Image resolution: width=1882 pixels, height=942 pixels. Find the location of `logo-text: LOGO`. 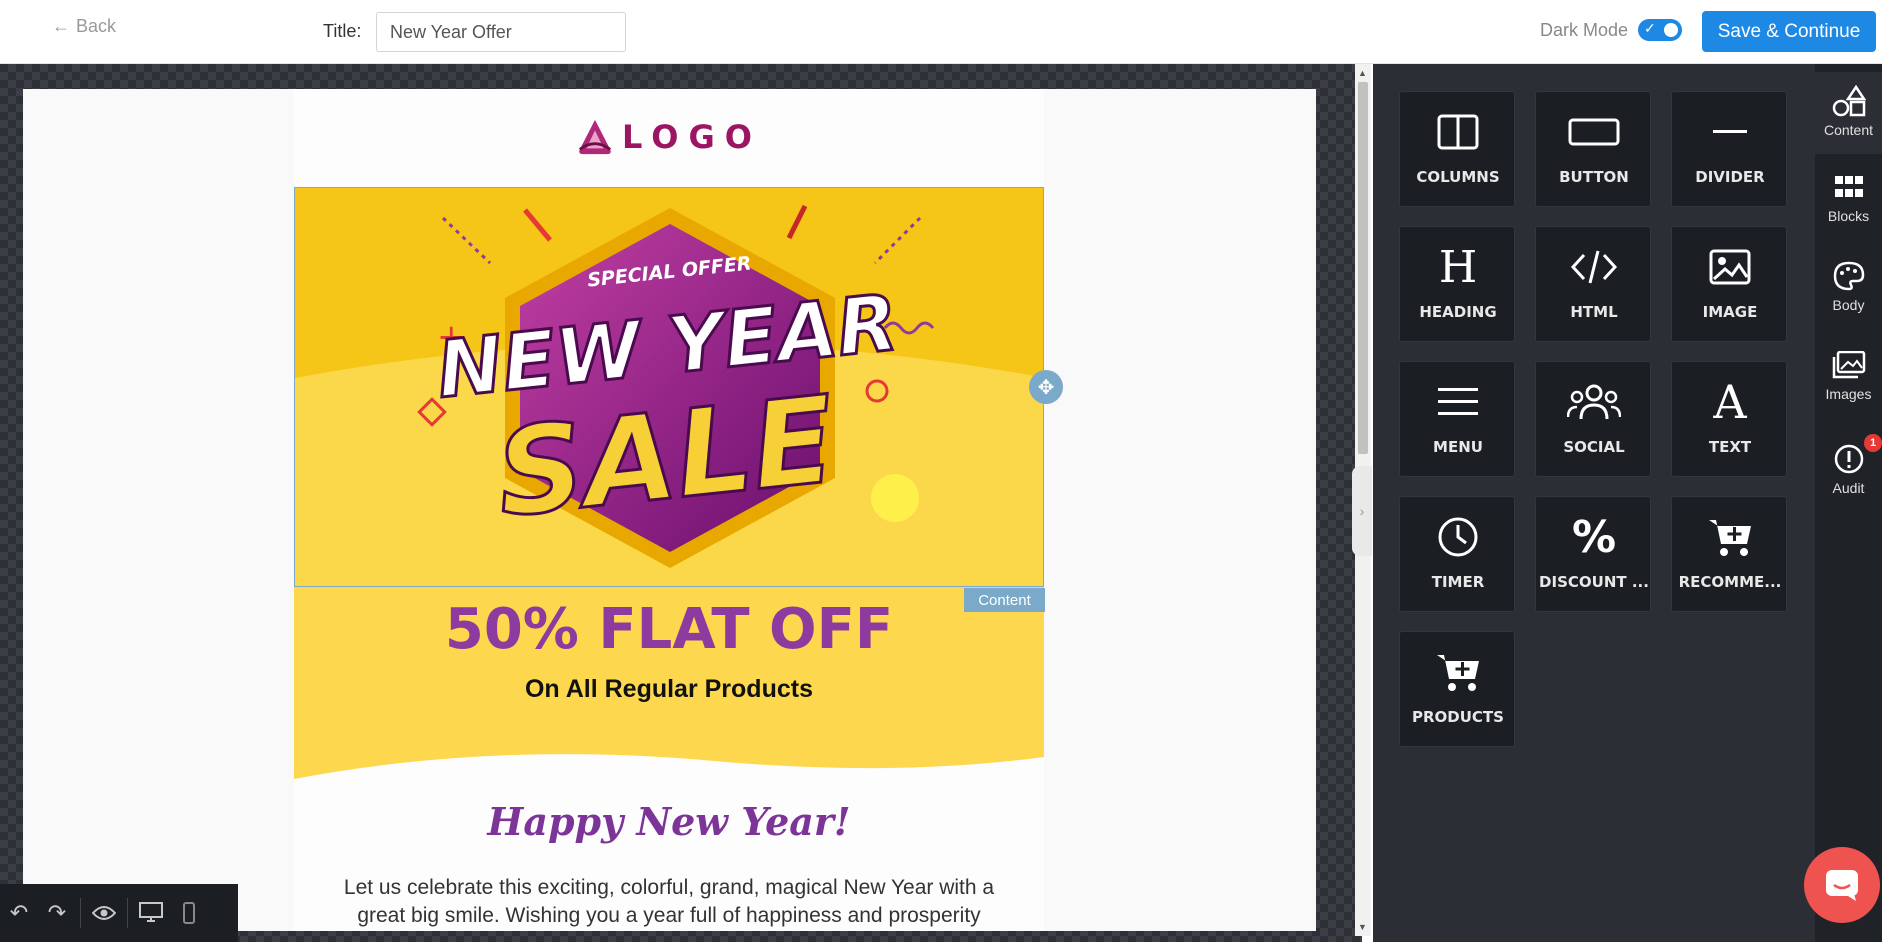

logo-text: LOGO is located at coordinates (692, 137).